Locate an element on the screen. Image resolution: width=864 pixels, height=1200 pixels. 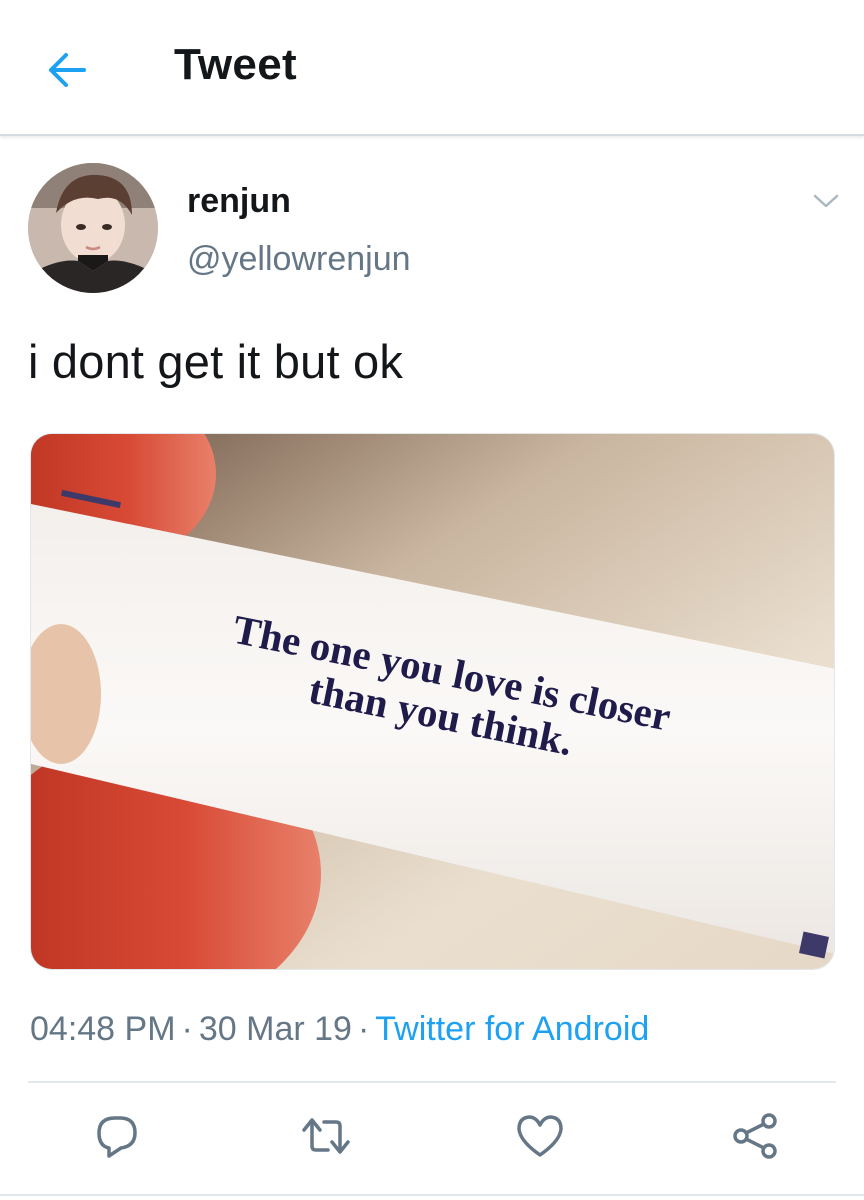
author-handle: @yellowrenjun is located at coordinates (299, 259).